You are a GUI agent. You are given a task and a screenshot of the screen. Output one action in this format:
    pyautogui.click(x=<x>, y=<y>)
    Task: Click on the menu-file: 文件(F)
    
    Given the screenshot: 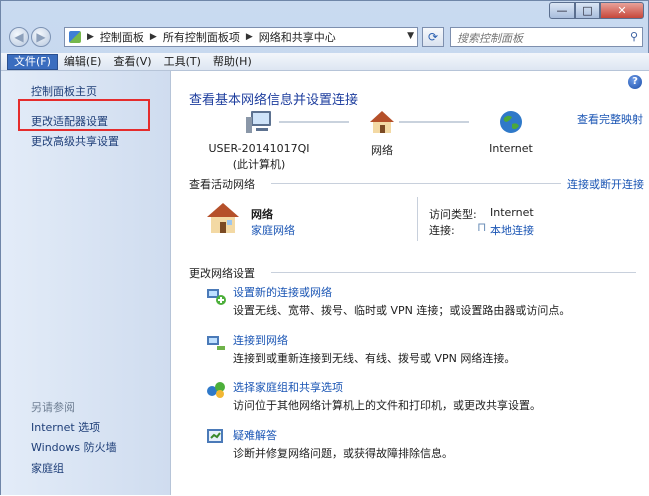 What is the action you would take?
    pyautogui.click(x=32, y=61)
    